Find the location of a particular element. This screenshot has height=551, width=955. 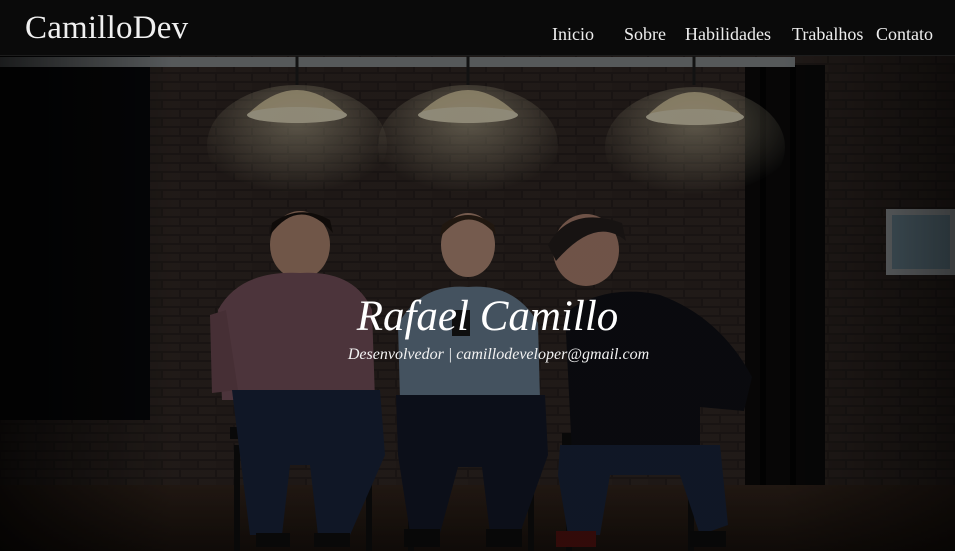

hero-title: Rafael Camillo is located at coordinates (487, 316).